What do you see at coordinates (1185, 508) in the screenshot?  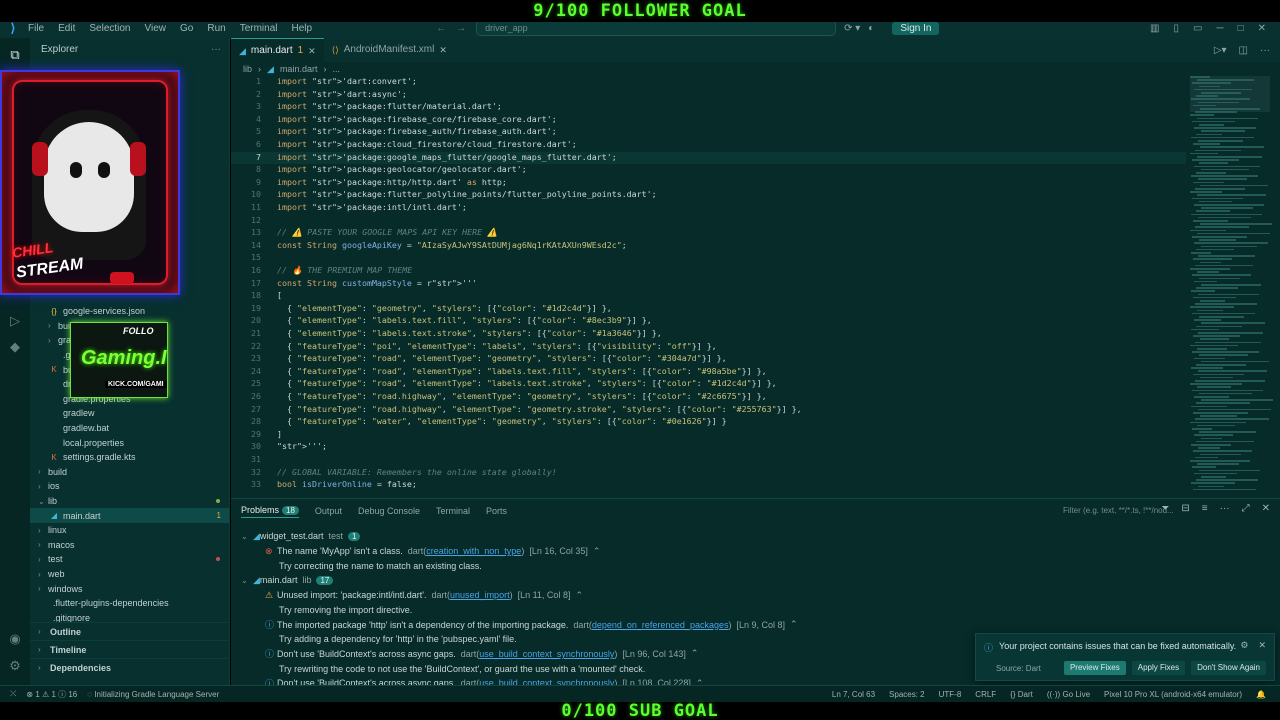 I see `collapse-all-icon: ⊟` at bounding box center [1185, 508].